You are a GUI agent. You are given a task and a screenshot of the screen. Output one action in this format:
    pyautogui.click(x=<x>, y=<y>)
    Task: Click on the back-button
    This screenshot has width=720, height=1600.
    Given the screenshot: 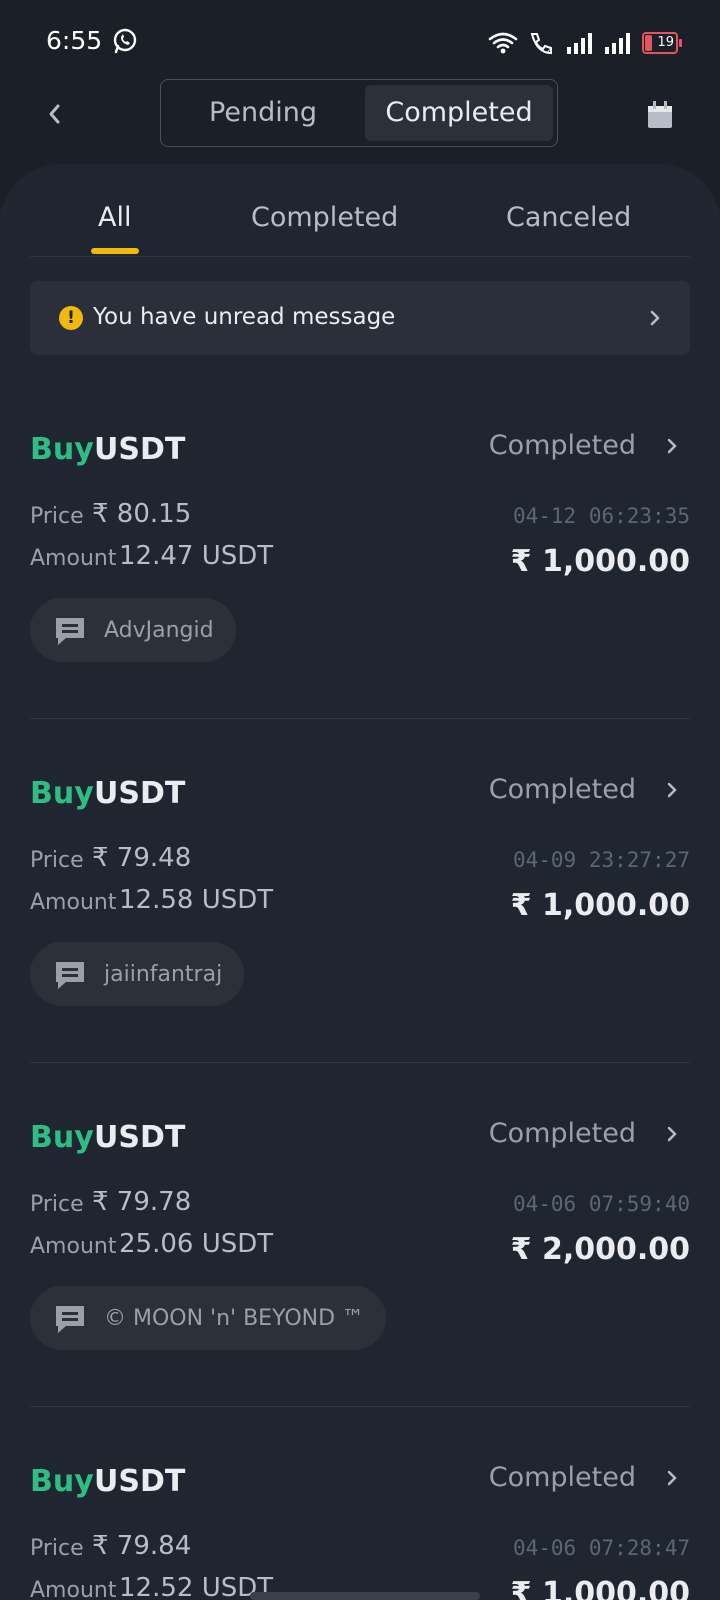 What is the action you would take?
    pyautogui.click(x=54, y=114)
    